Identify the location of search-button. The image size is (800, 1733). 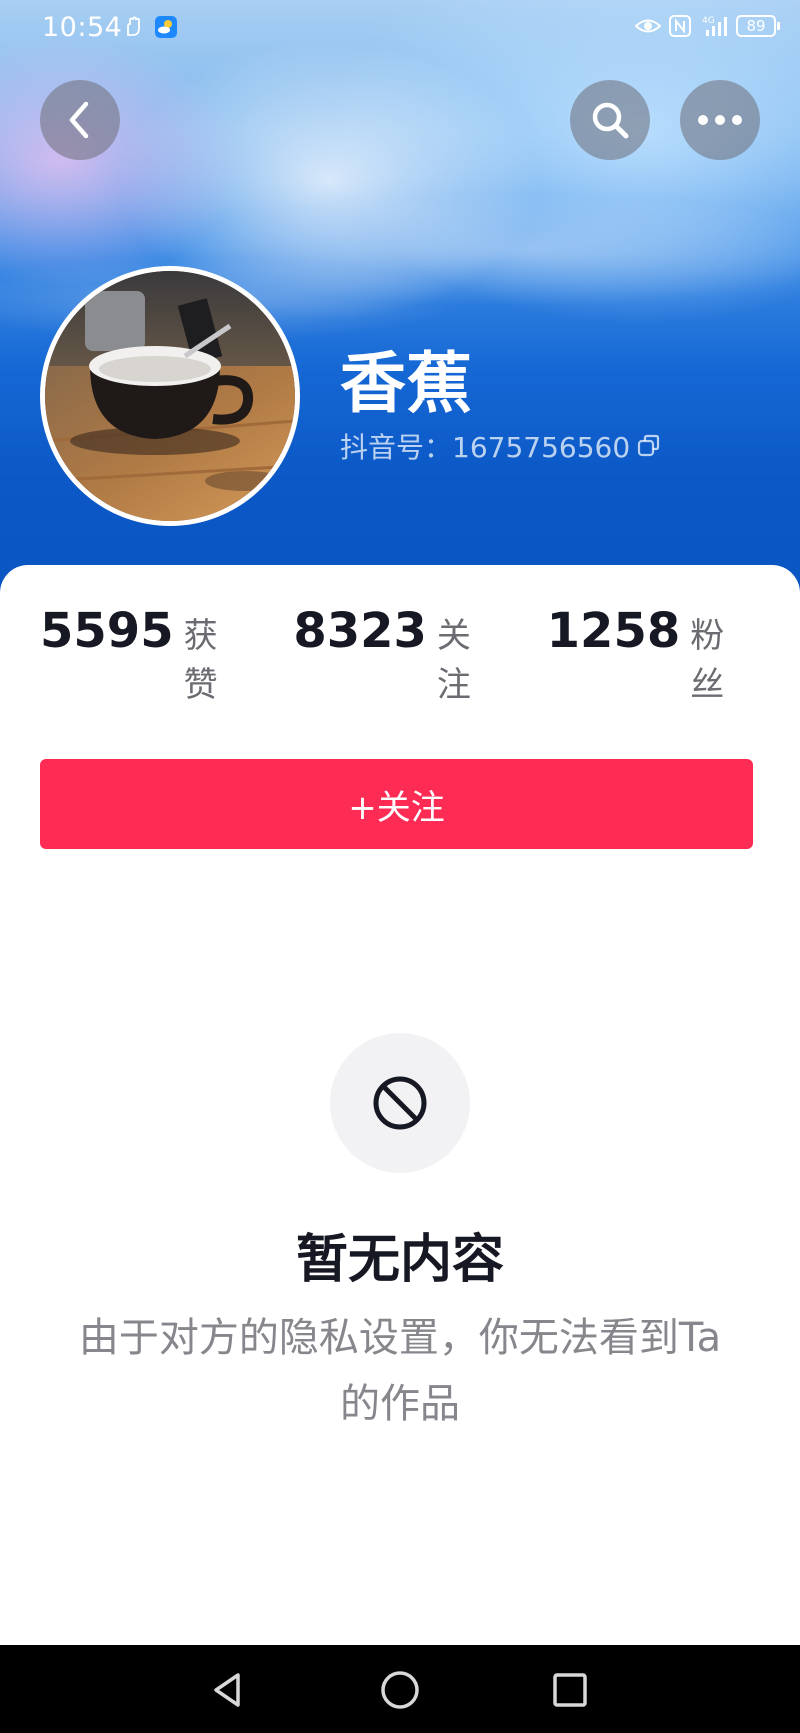
(610, 120).